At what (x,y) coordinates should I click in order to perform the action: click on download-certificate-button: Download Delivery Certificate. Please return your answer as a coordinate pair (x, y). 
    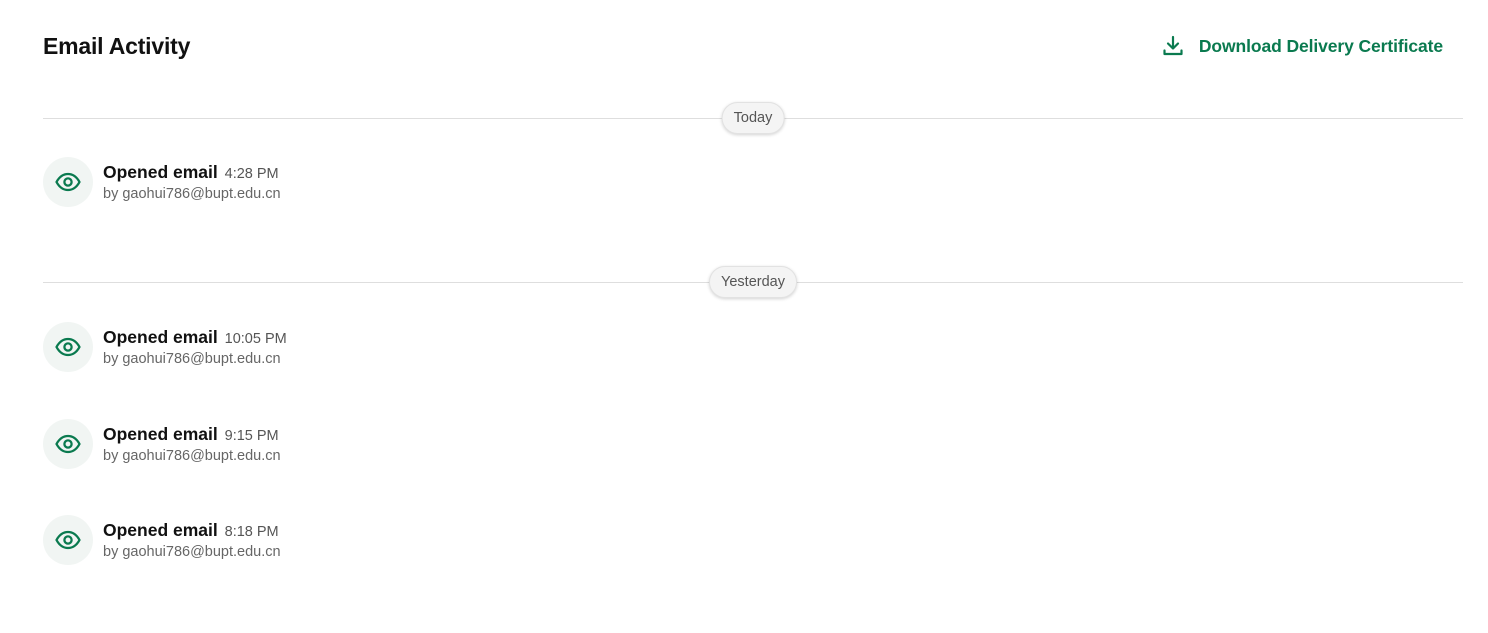
    Looking at the image, I should click on (1302, 46).